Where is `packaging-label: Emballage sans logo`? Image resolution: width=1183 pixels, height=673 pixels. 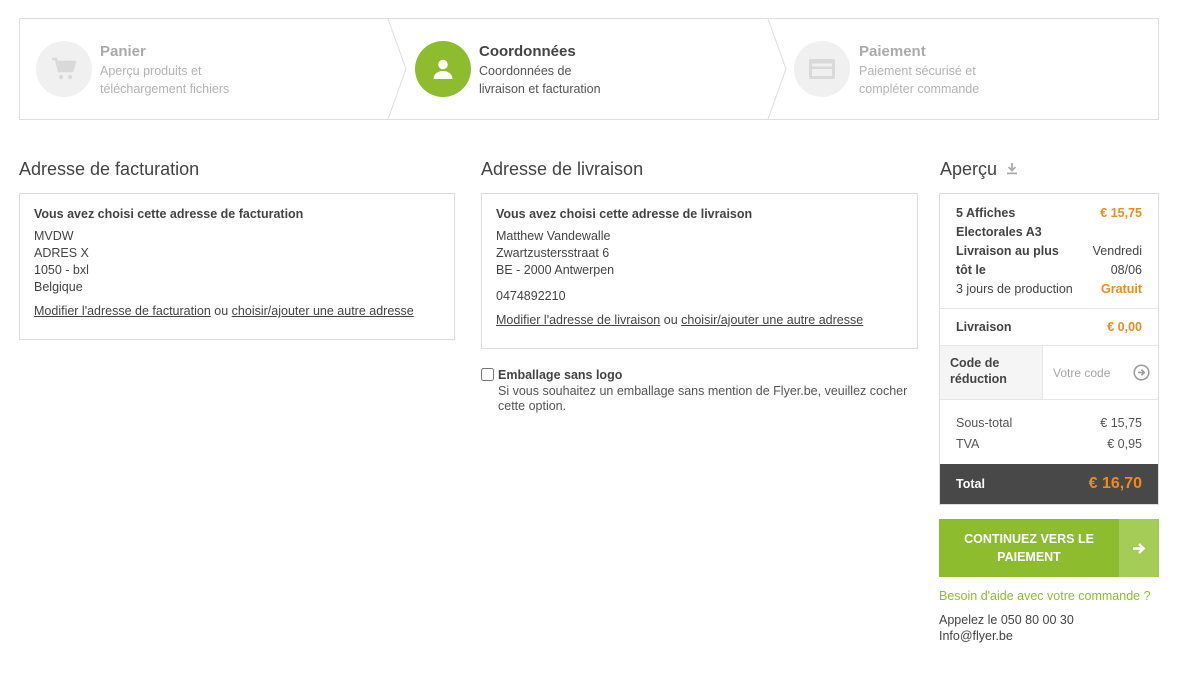
packaging-label: Emballage sans logo is located at coordinates (560, 375).